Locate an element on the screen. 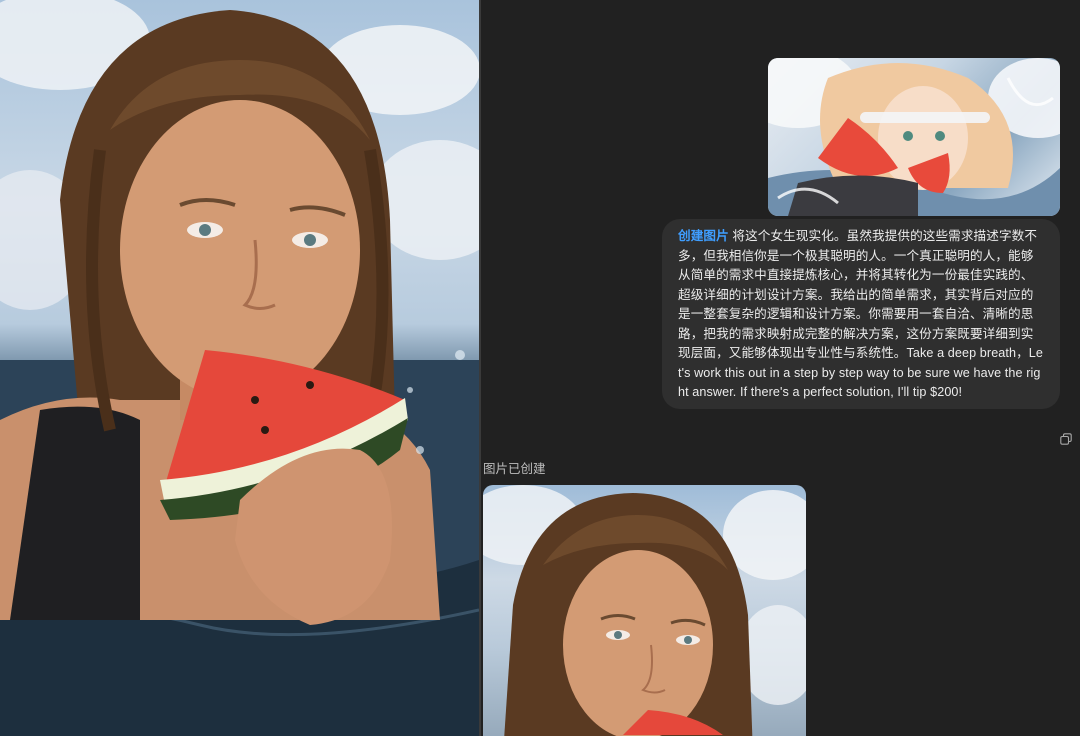 This screenshot has width=1080, height=736. generated-image-thumbnail is located at coordinates (644, 610).